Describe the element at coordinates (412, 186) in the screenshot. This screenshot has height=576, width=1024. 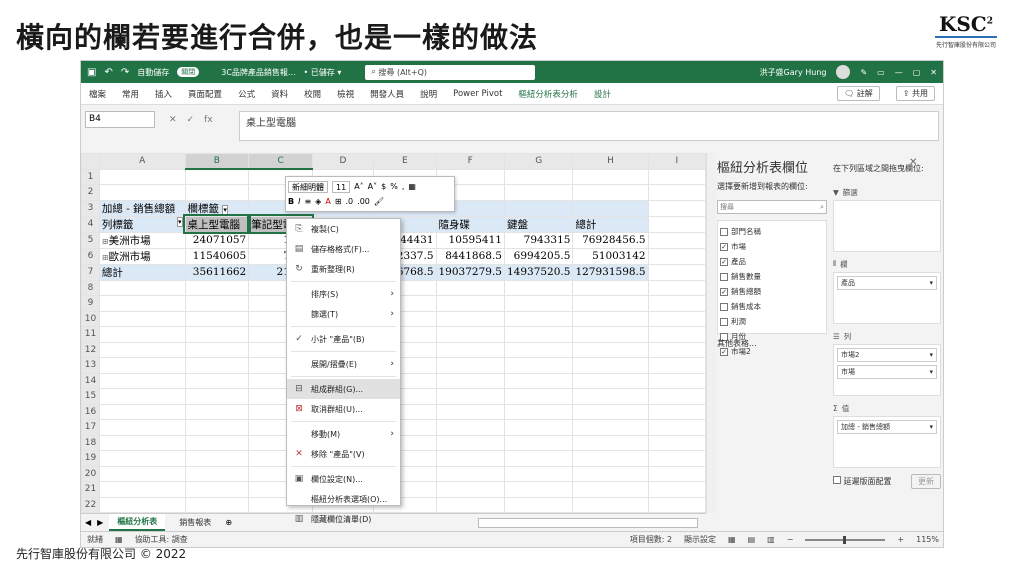
I see `format-table-icon: ▦` at that location.